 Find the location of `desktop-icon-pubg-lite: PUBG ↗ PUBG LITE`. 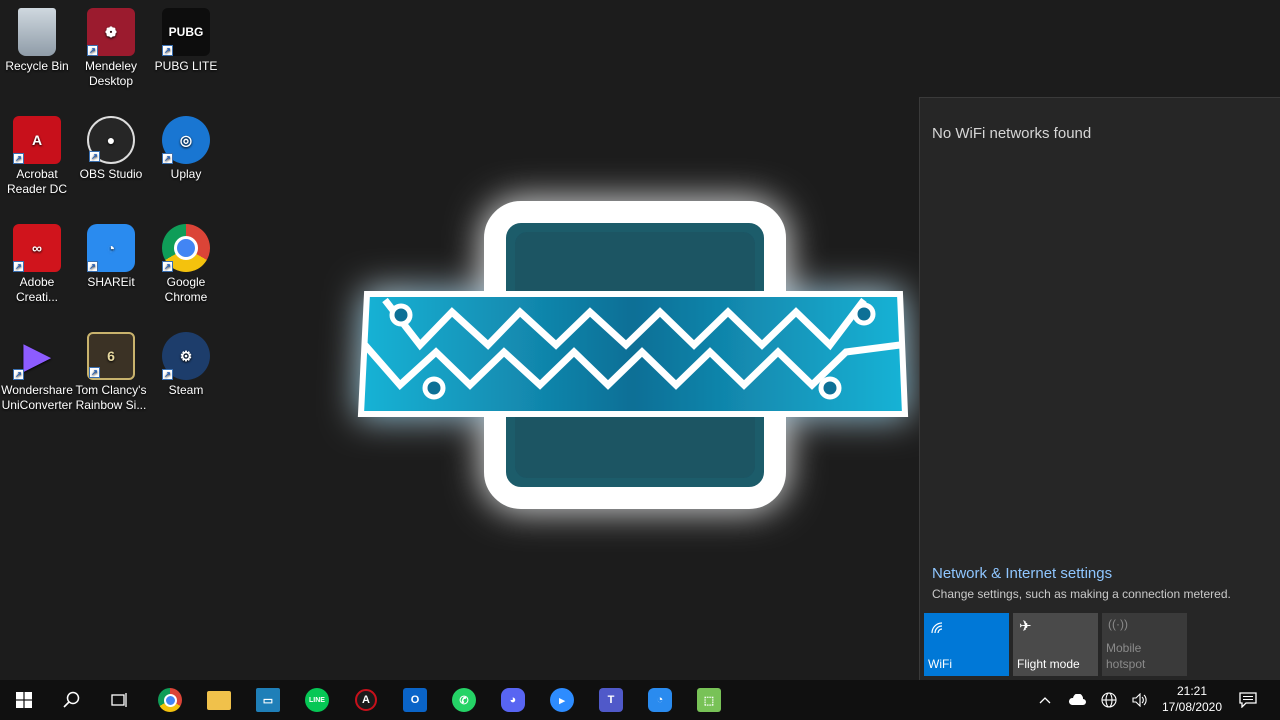

desktop-icon-pubg-lite: PUBG ↗ PUBG LITE is located at coordinates (186, 41).